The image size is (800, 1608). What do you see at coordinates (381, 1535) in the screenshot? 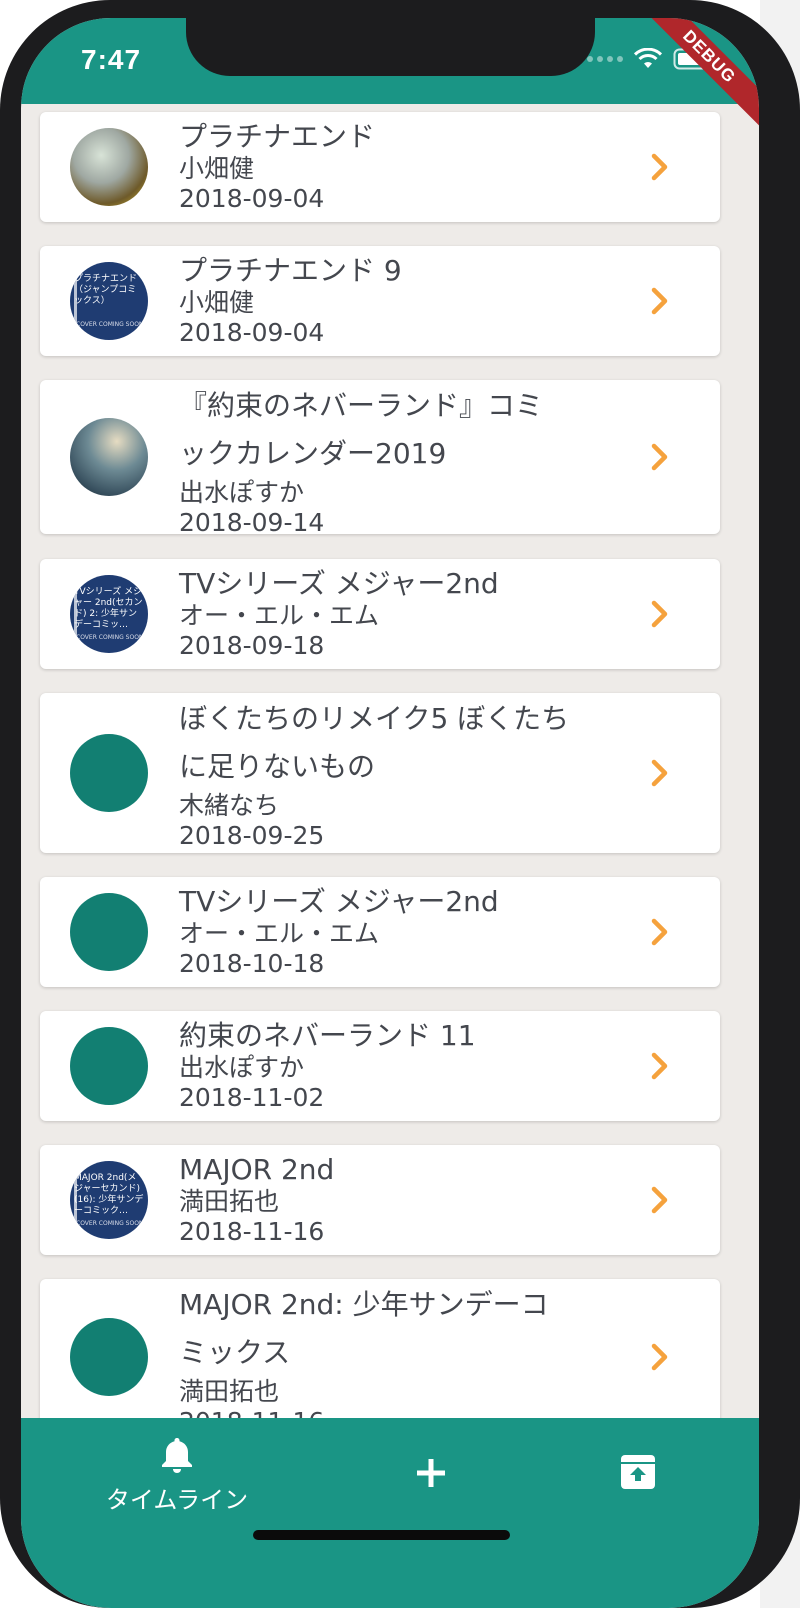
I see `home-indicator` at bounding box center [381, 1535].